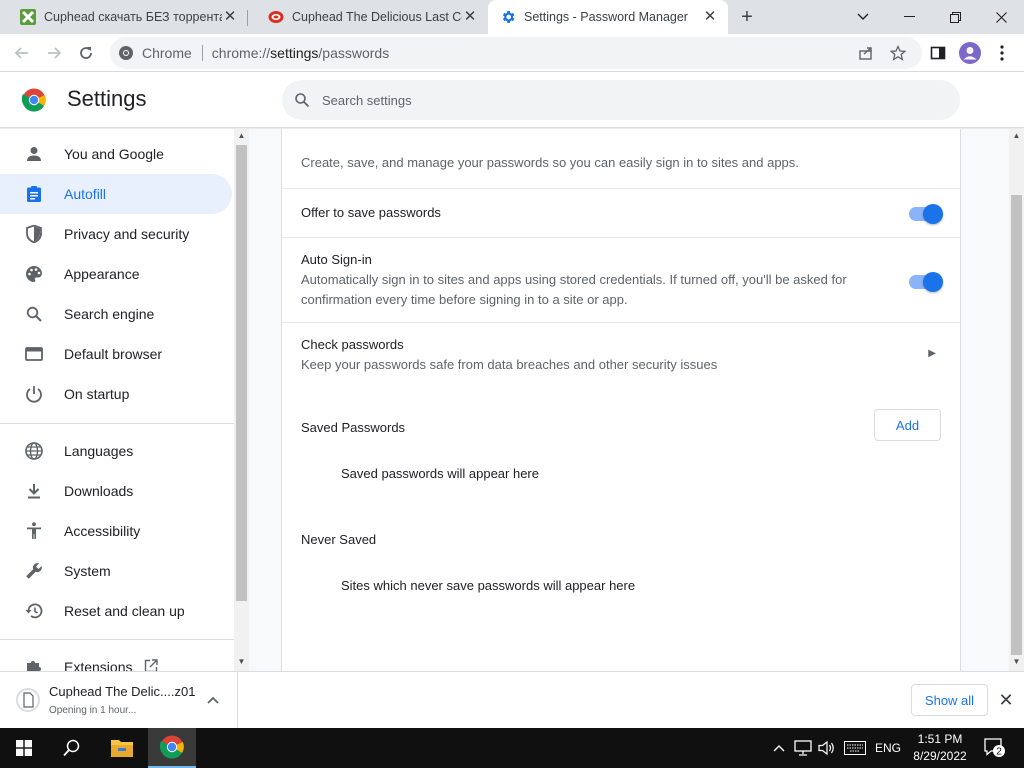 This screenshot has height=768, width=1024. I want to click on sidebar-item-appearance: Appearance, so click(116, 274).